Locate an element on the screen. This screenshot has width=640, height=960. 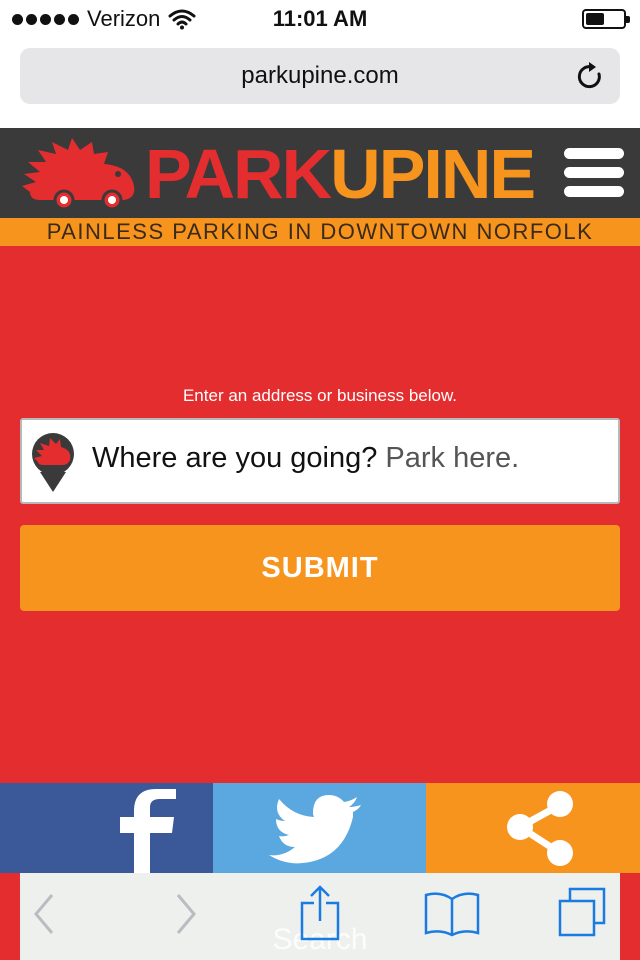
search-value: Where are you going? is located at coordinates (235, 458).